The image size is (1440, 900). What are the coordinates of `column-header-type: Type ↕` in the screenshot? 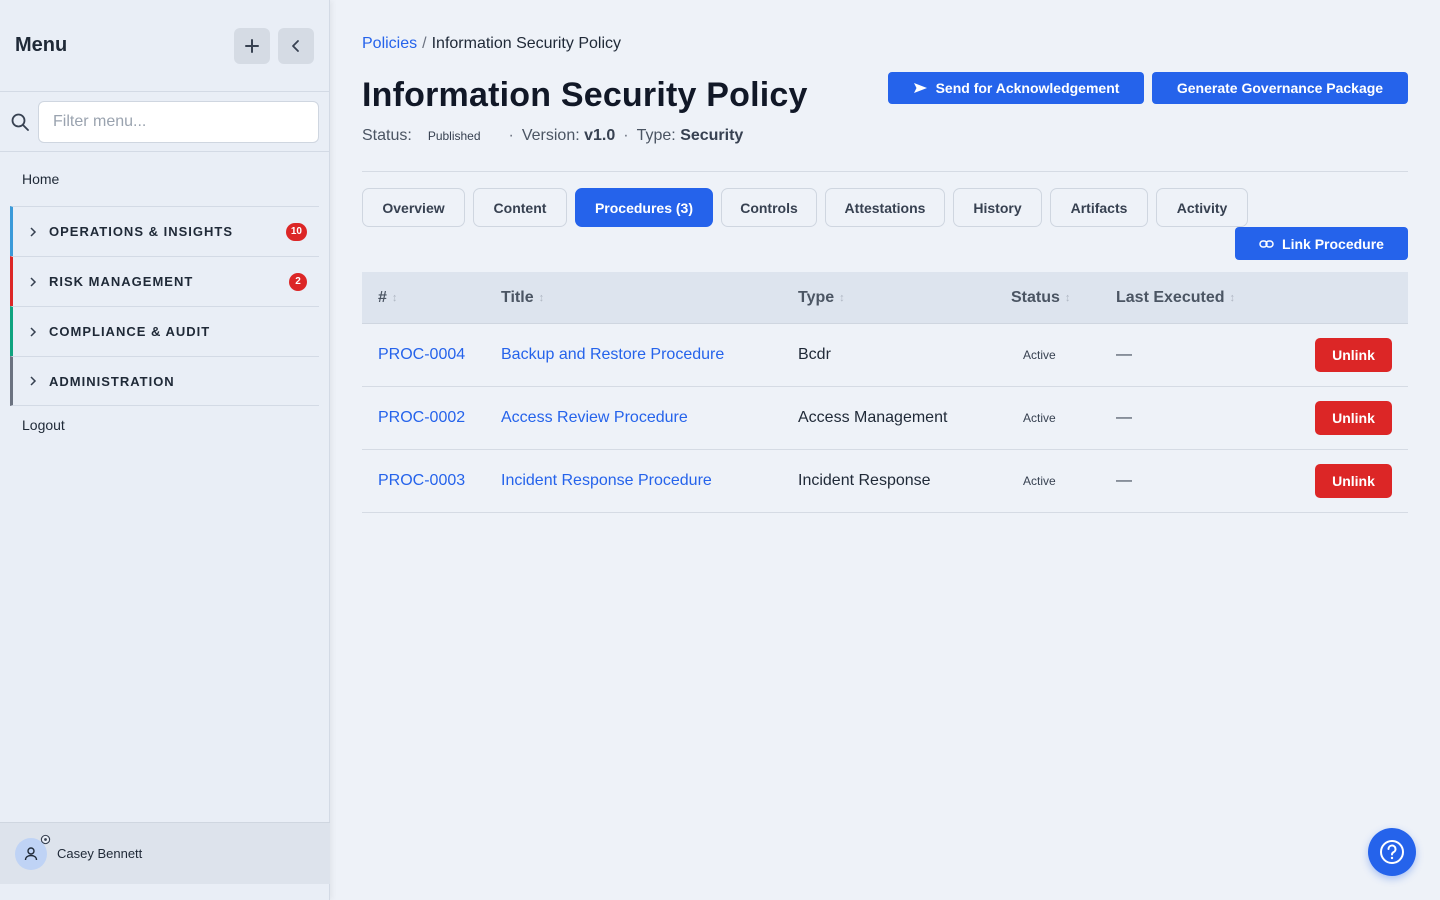 It's located at (904, 298).